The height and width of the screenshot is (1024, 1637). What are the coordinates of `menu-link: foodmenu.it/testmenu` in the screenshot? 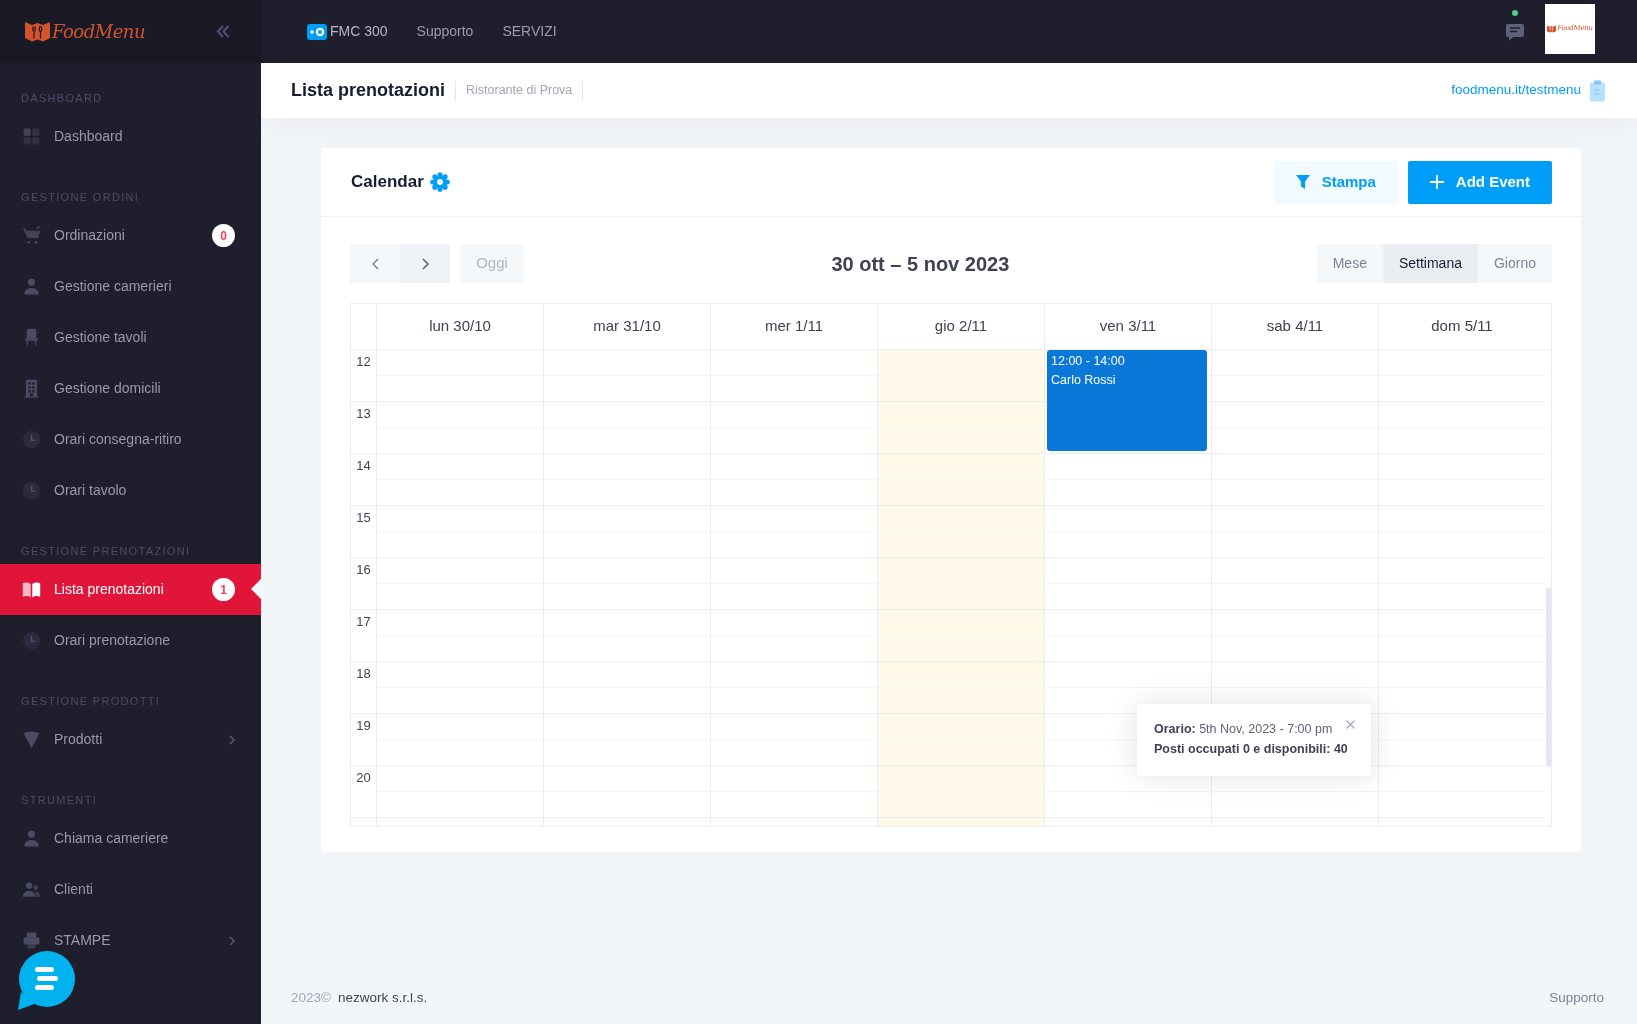 It's located at (1516, 90).